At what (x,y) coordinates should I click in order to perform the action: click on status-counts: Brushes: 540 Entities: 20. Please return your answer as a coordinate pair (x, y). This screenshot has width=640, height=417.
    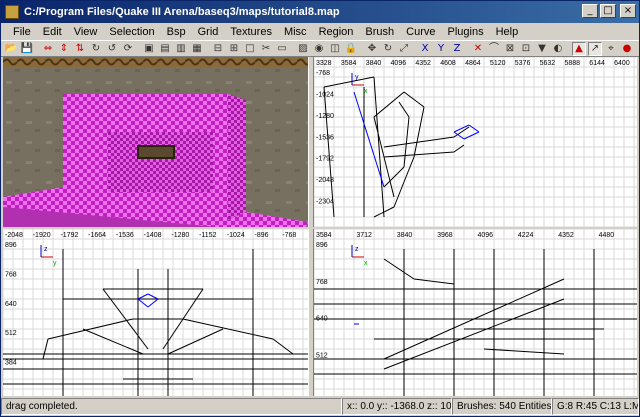
    Looking at the image, I should click on (502, 406).